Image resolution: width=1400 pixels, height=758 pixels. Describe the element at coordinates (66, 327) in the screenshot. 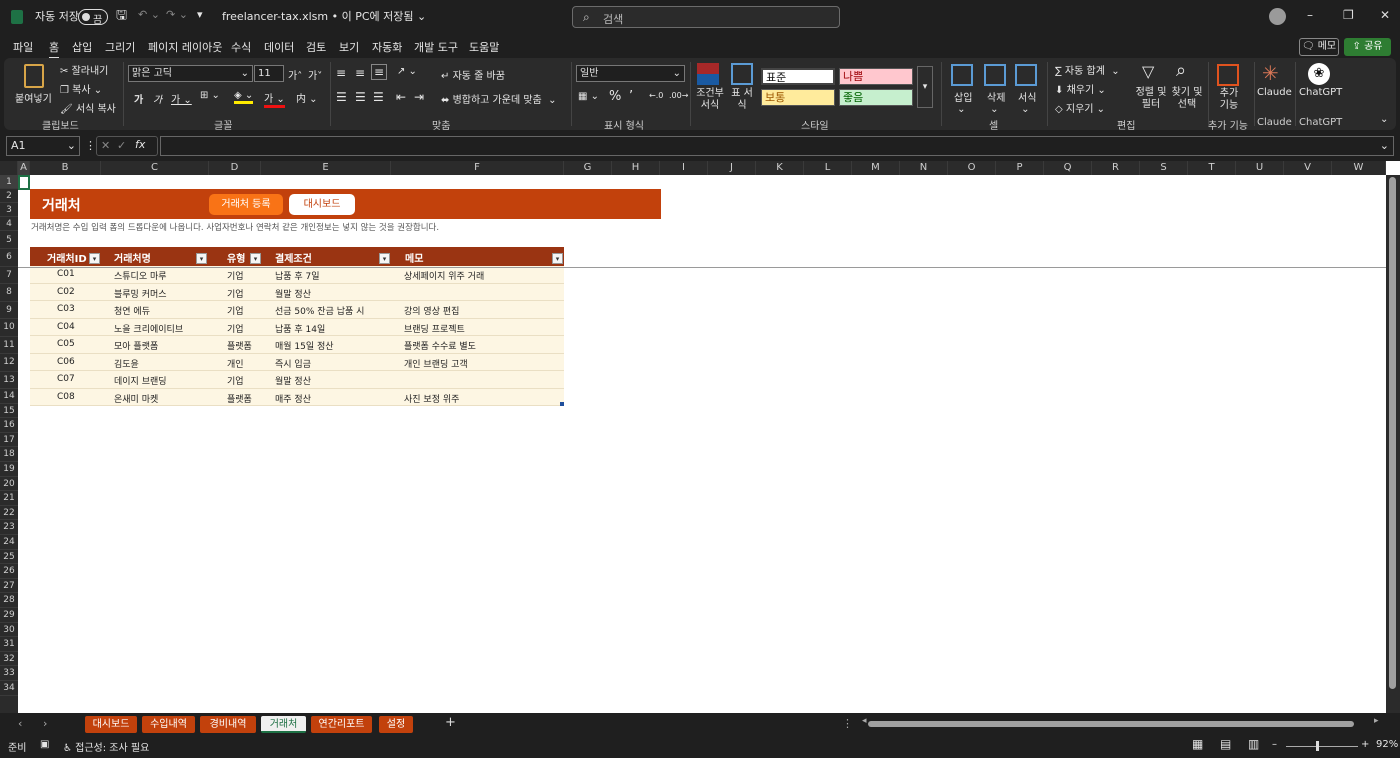

I see `client-id-cell: C04` at that location.